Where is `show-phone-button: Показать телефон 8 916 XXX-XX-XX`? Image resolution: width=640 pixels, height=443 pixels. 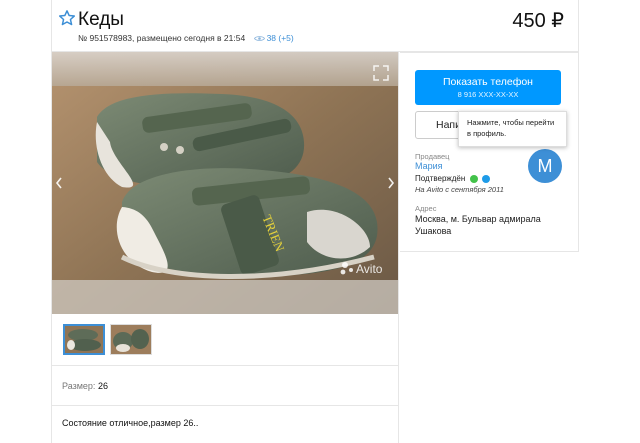
show-phone-button: Показать телефон 8 916 XXX-XX-XX is located at coordinates (488, 87).